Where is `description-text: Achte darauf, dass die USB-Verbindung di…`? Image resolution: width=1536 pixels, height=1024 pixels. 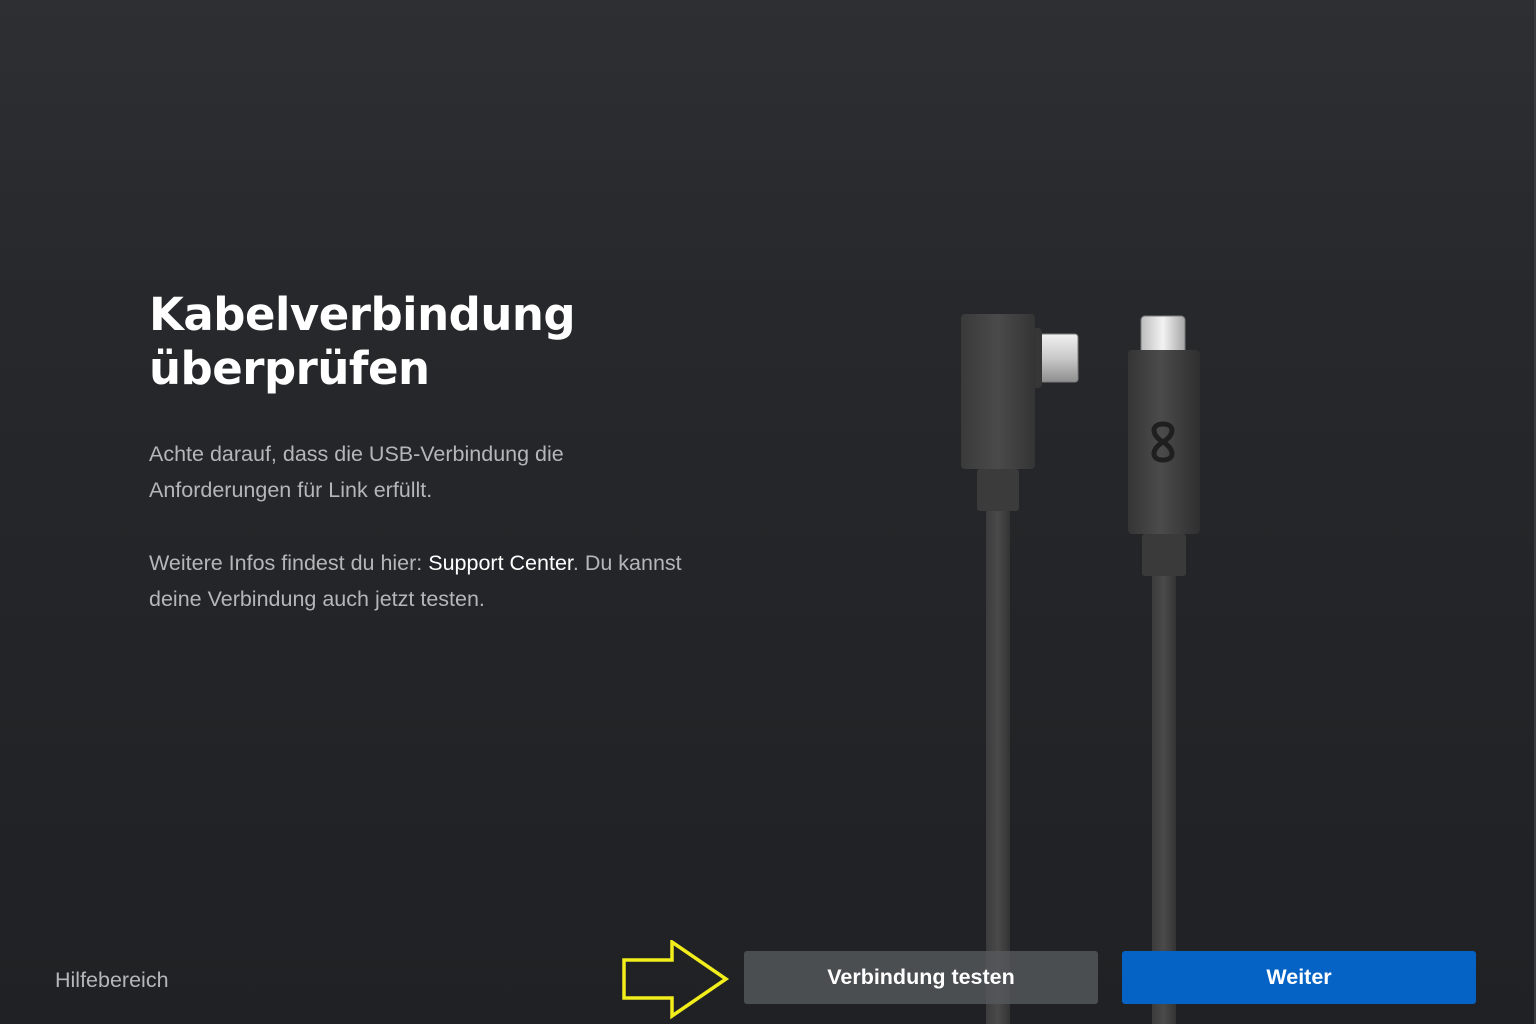
description-text: Achte darauf, dass die USB-Verbindung di… is located at coordinates (356, 472).